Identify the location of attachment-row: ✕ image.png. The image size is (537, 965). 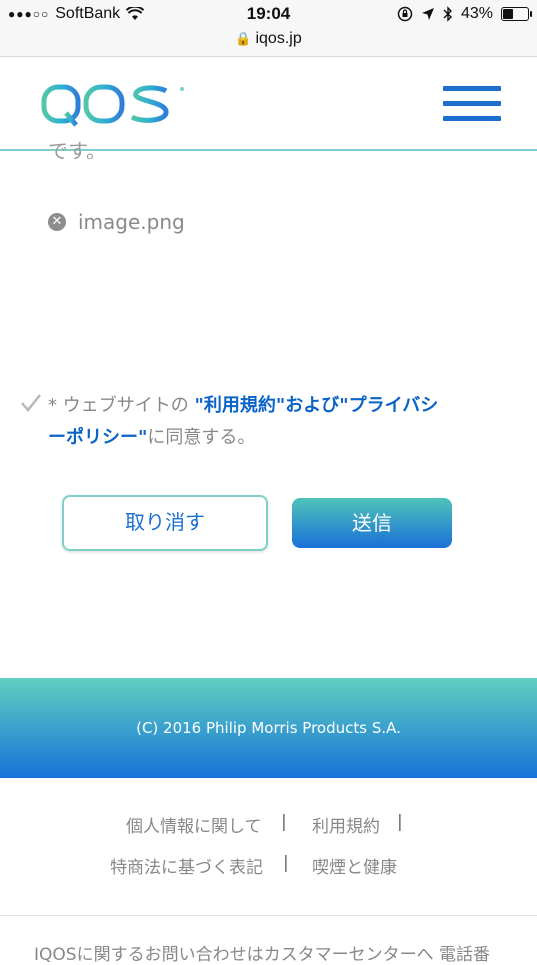
(116, 222).